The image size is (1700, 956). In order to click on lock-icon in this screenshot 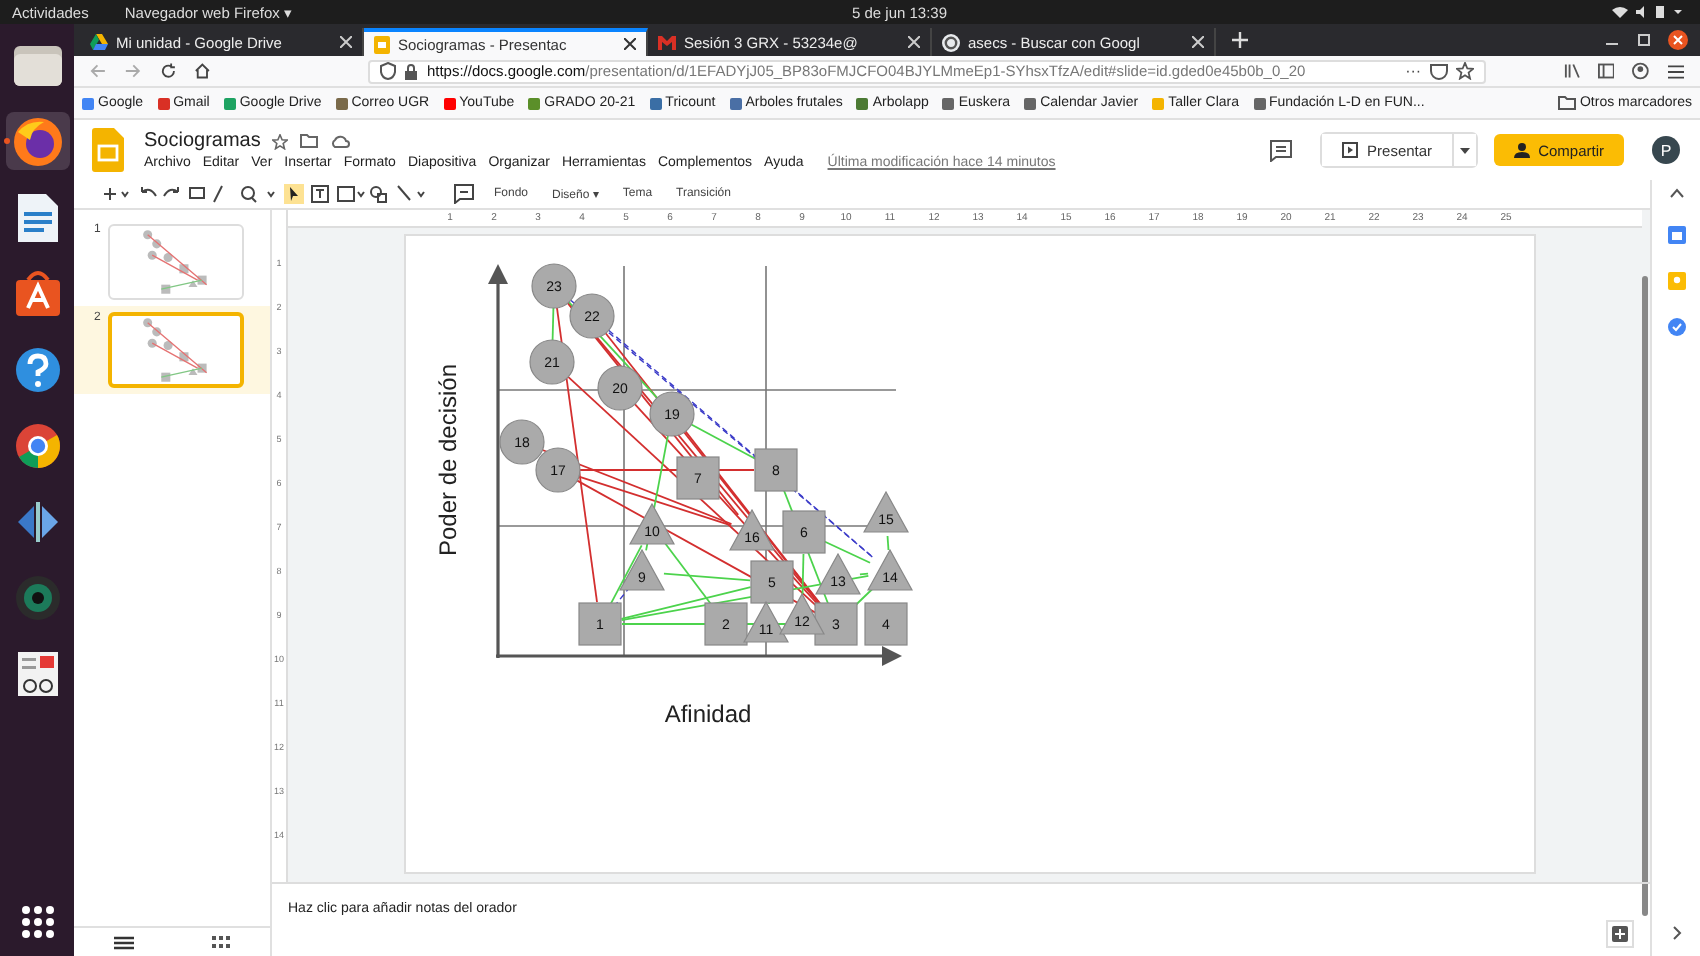, I will do `click(411, 71)`.